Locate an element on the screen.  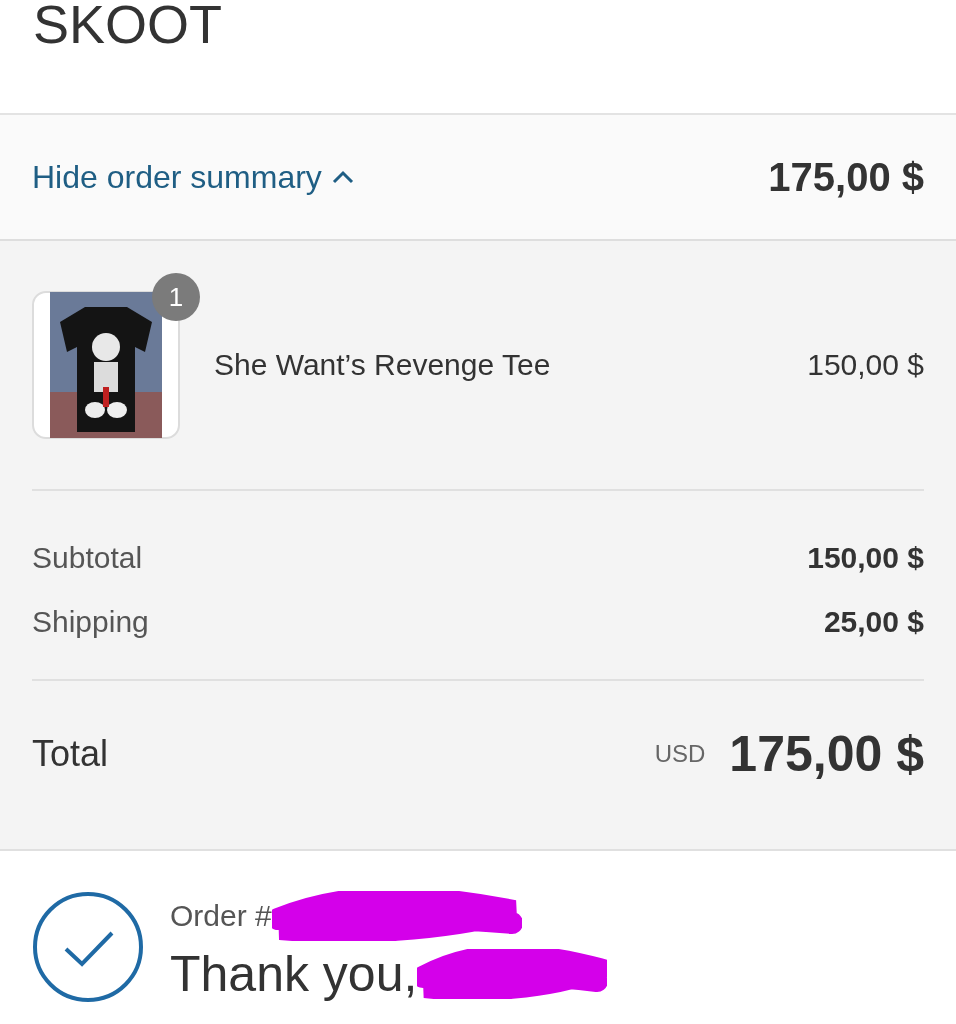
currency-code: USD is located at coordinates (680, 754).